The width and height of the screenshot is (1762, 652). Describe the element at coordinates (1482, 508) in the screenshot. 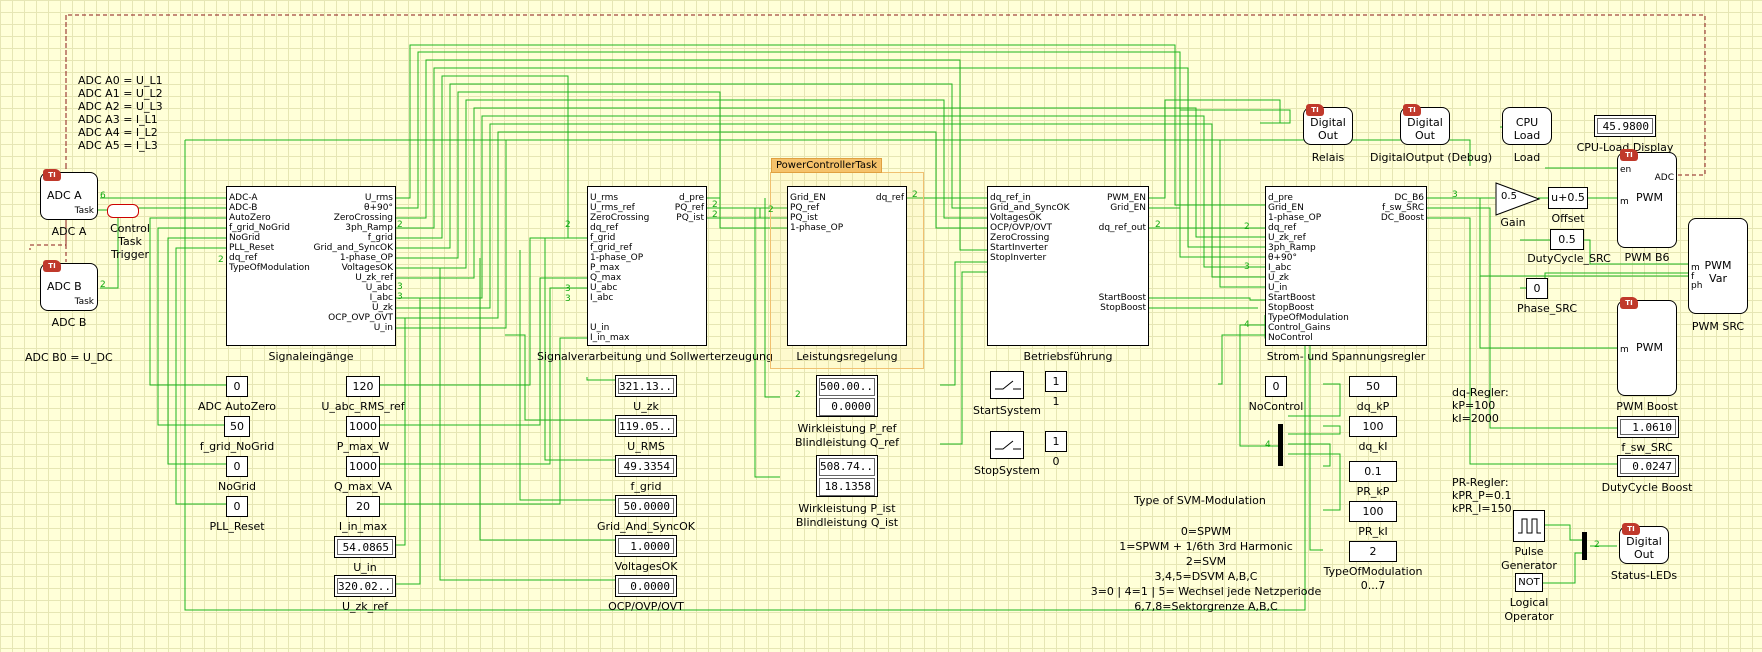

I see `note-line: kPR_I=150` at that location.